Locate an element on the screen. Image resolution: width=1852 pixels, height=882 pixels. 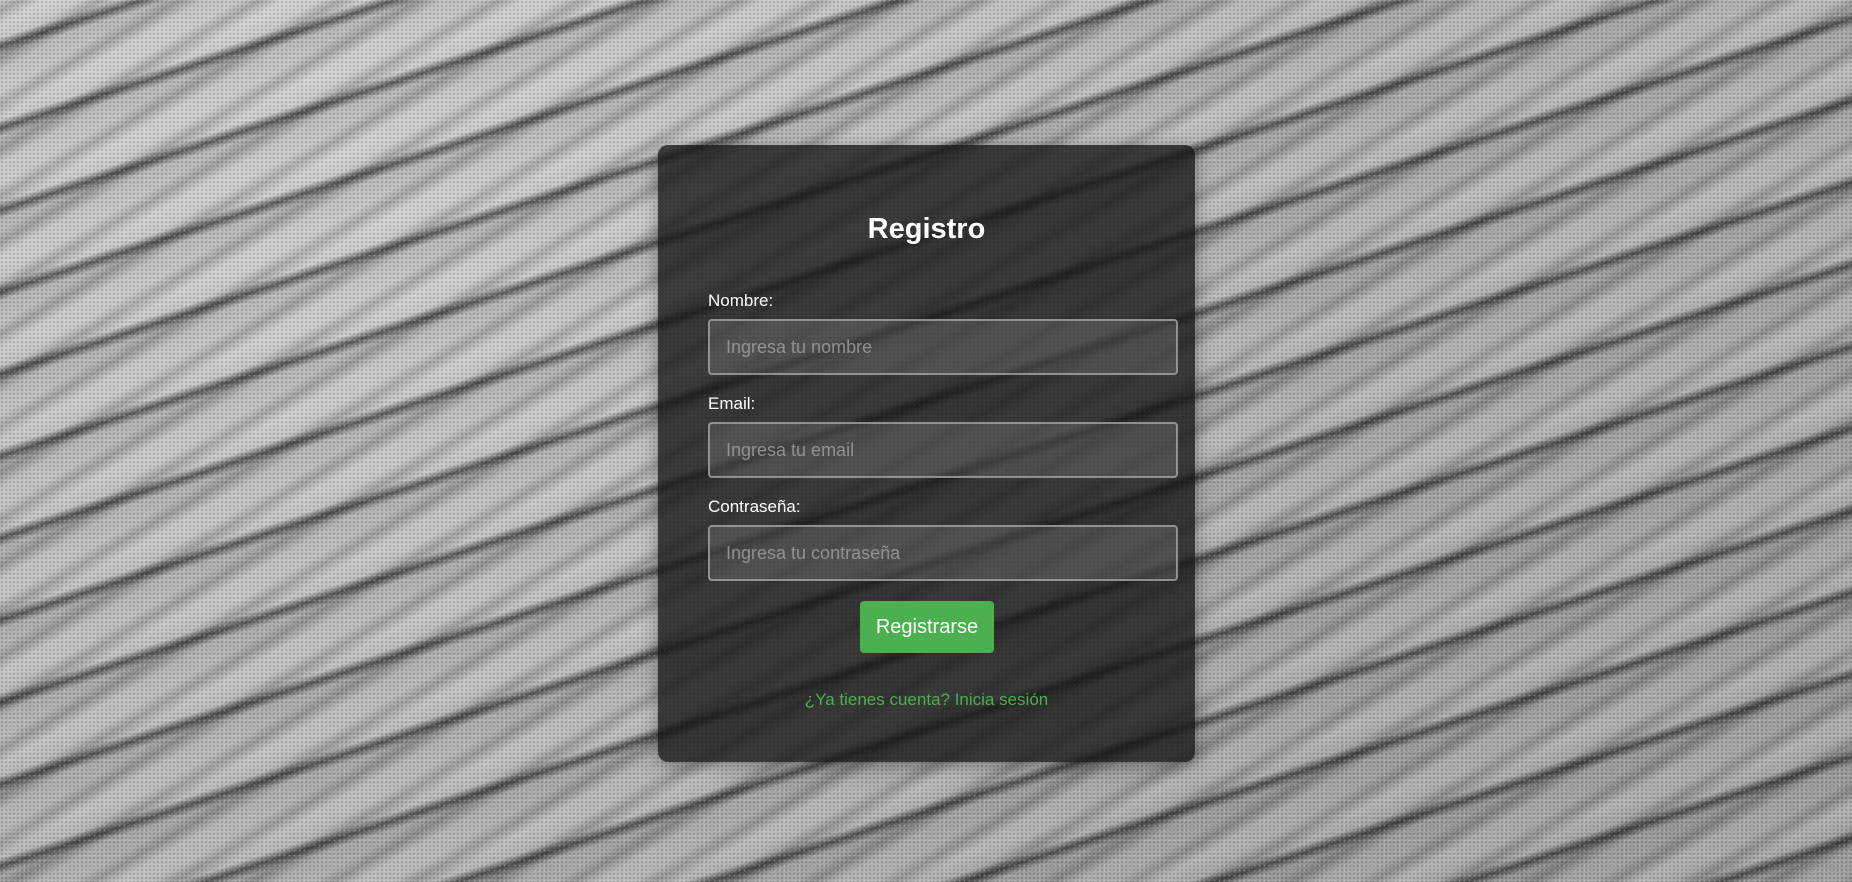
password-label: Contraseña: is located at coordinates (754, 506).